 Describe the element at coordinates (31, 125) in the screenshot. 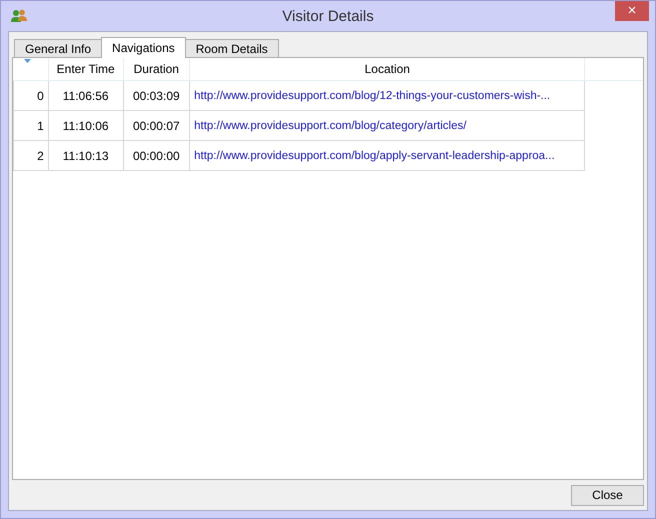

I see `table-cell: 1` at that location.